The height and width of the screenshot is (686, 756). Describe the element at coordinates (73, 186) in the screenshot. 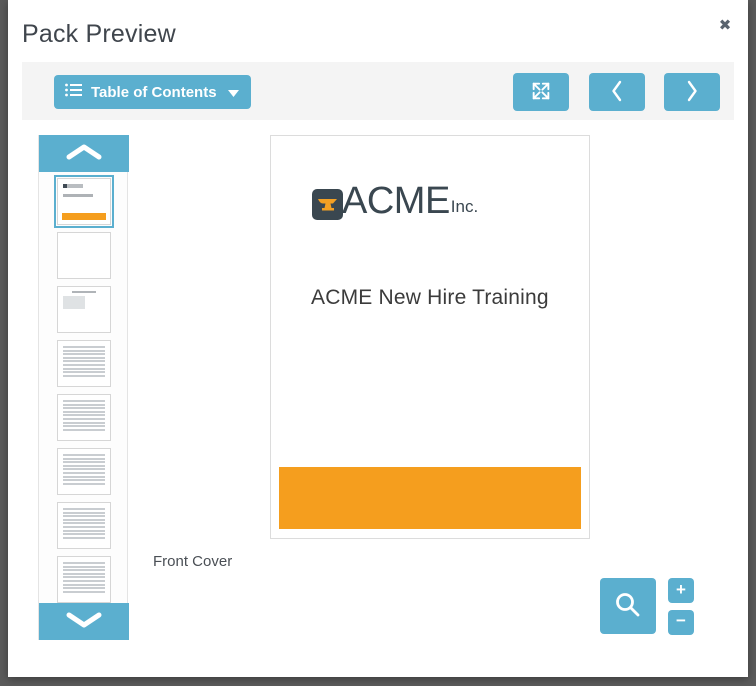

I see `thumb-logo` at that location.